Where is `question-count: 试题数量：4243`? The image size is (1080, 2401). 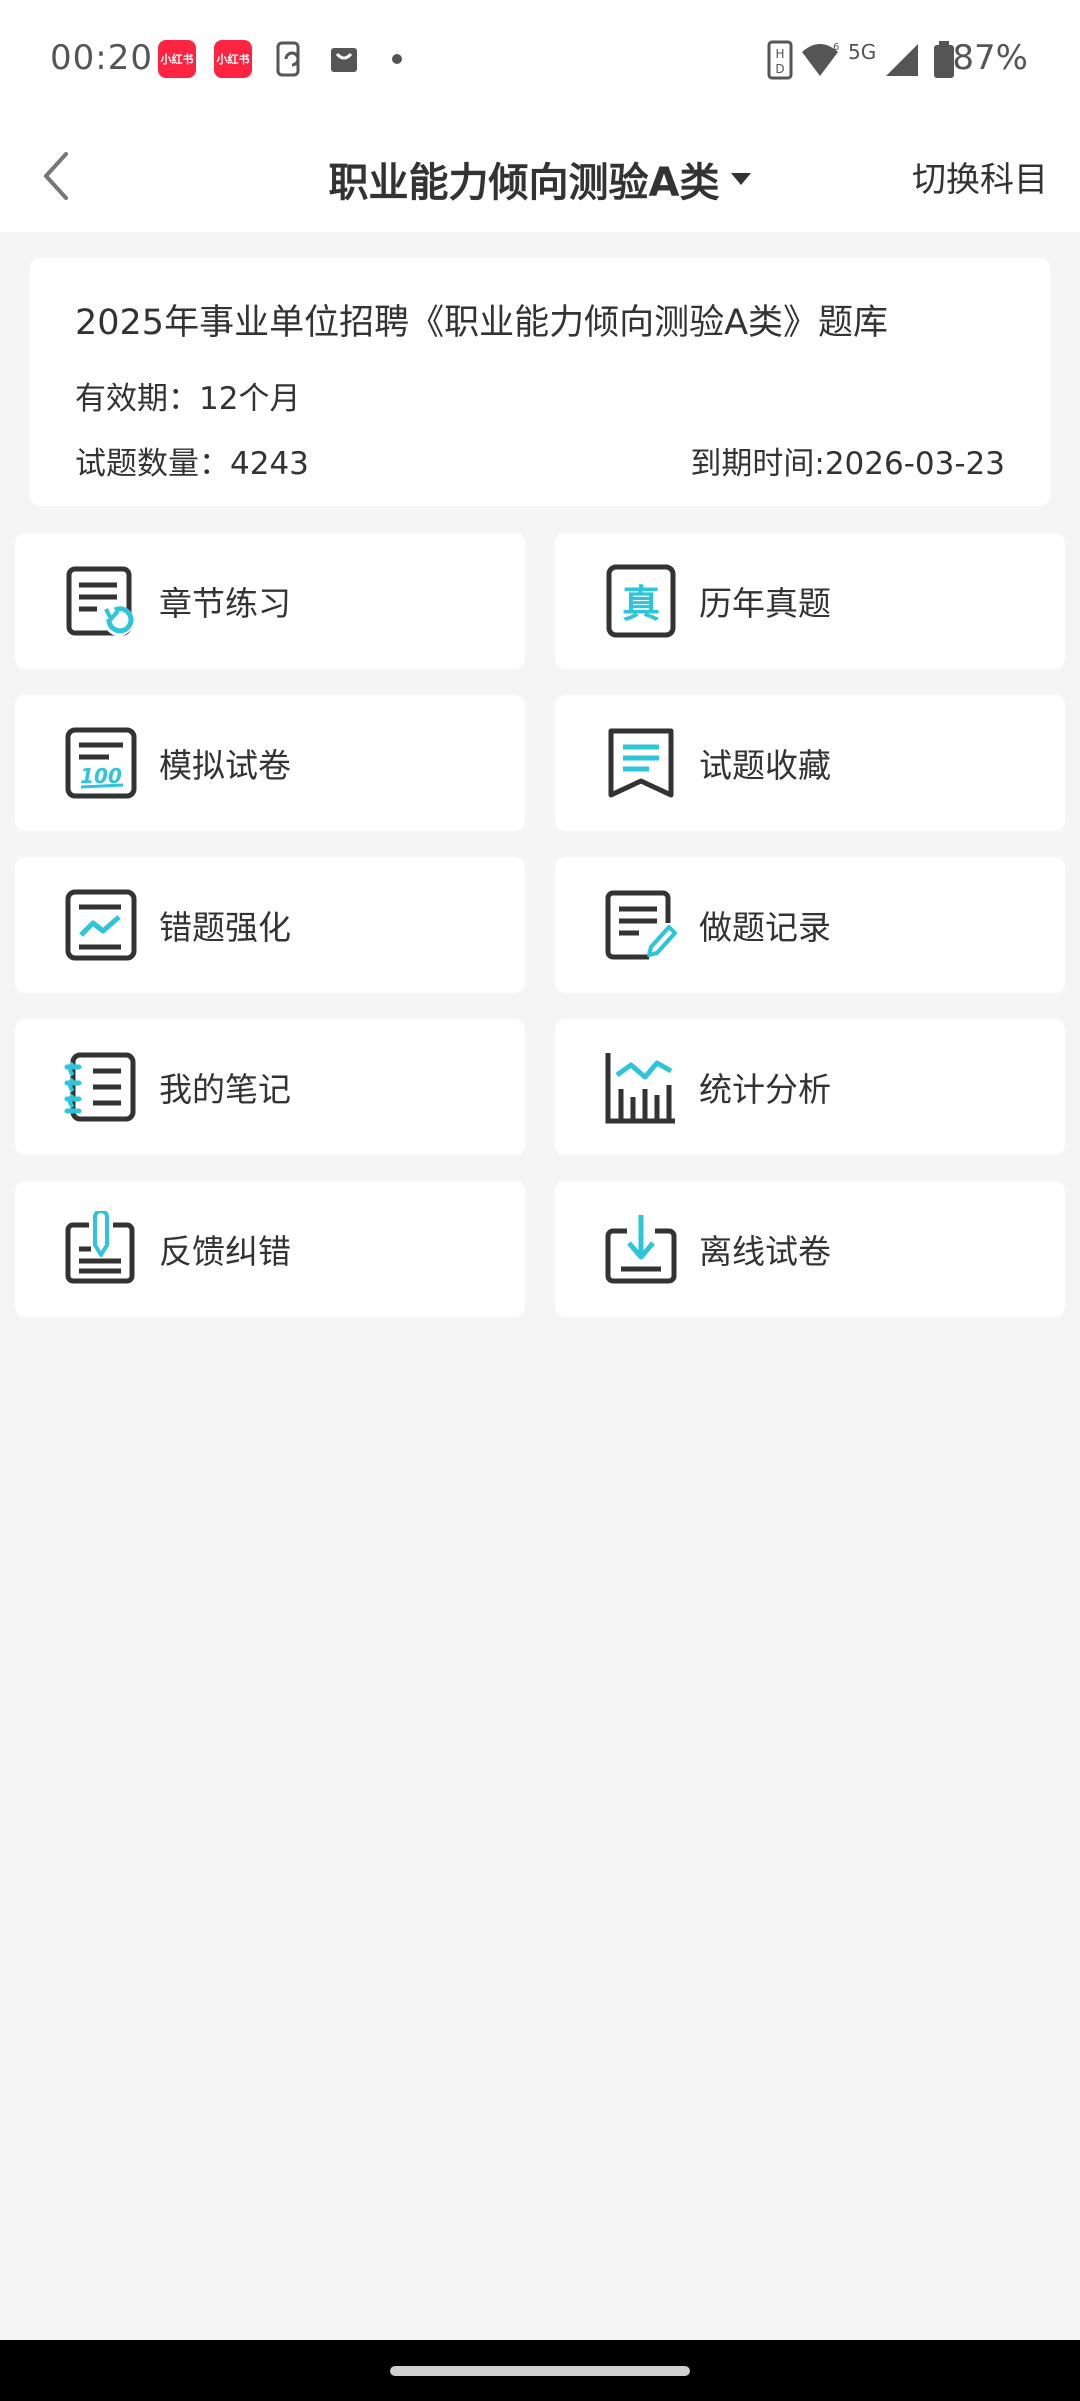 question-count: 试题数量：4243 is located at coordinates (192, 464).